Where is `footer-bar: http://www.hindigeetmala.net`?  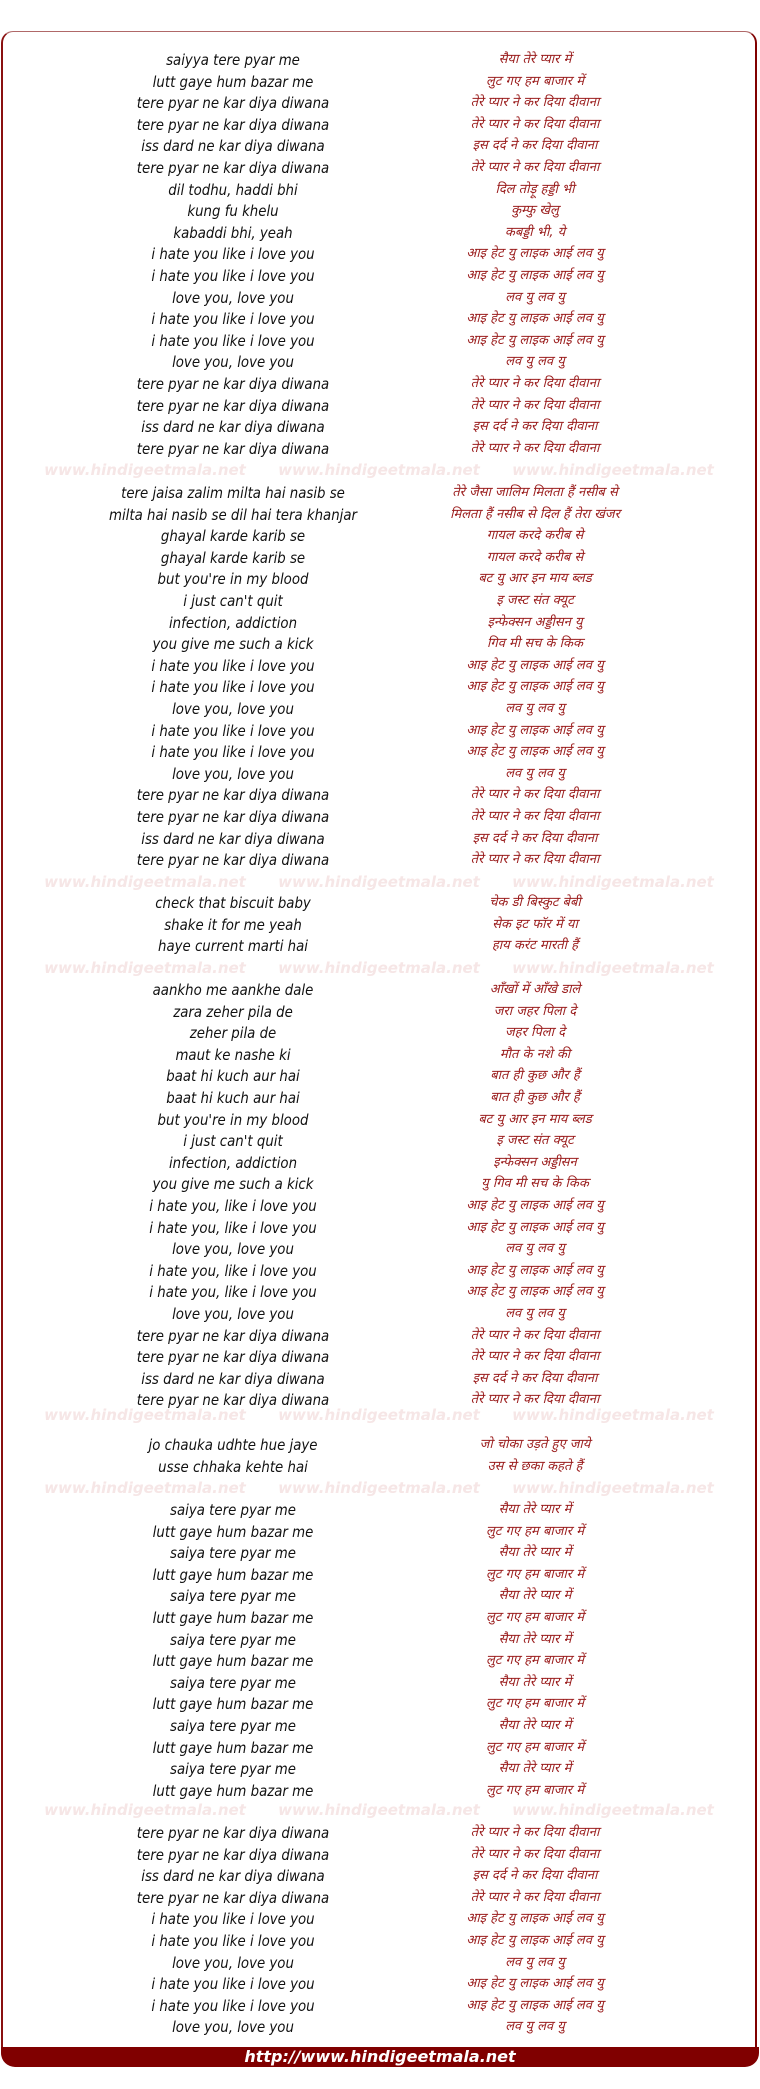 footer-bar: http://www.hindigeetmala.net is located at coordinates (380, 2057).